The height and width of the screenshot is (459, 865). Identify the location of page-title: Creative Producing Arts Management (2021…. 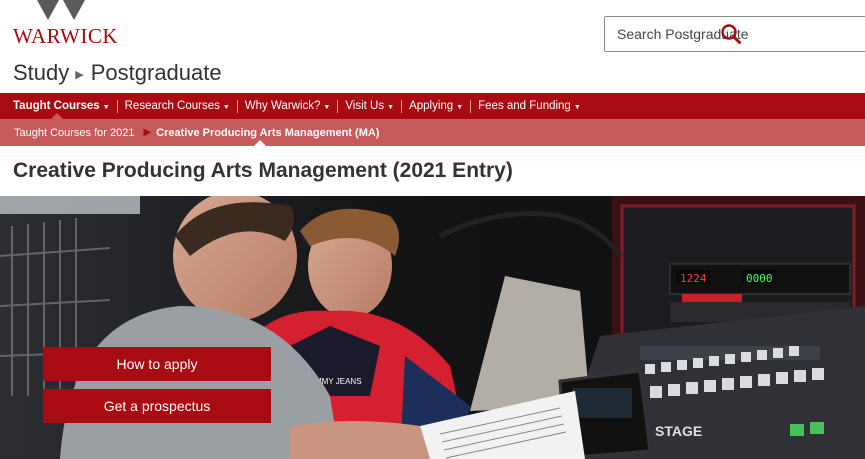
(263, 170).